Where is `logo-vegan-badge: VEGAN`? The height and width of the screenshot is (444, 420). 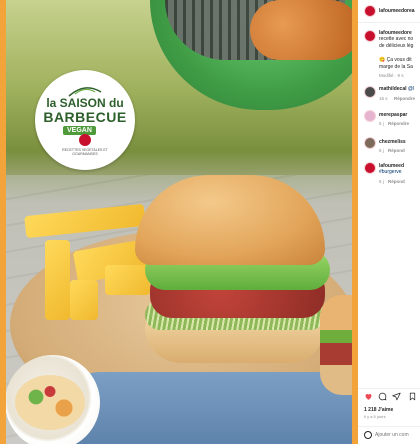
logo-vegan-badge: VEGAN is located at coordinates (79, 130).